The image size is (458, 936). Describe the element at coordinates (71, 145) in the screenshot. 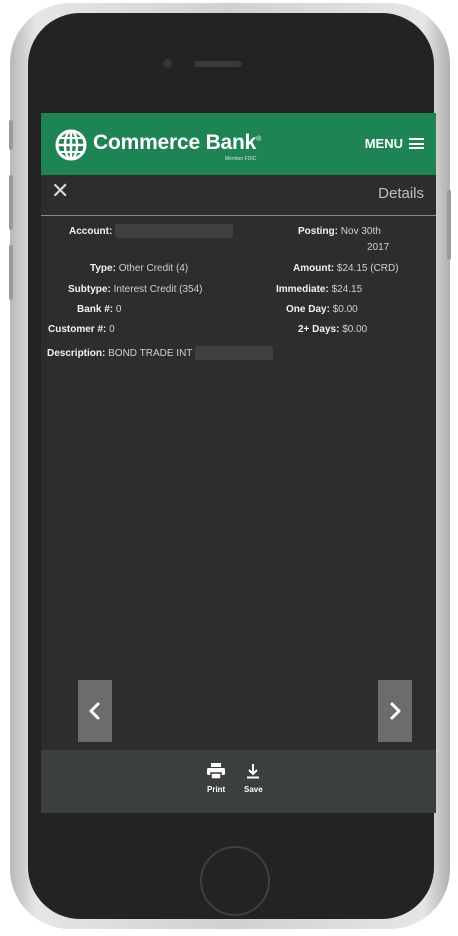

I see `globe-logo-icon` at that location.